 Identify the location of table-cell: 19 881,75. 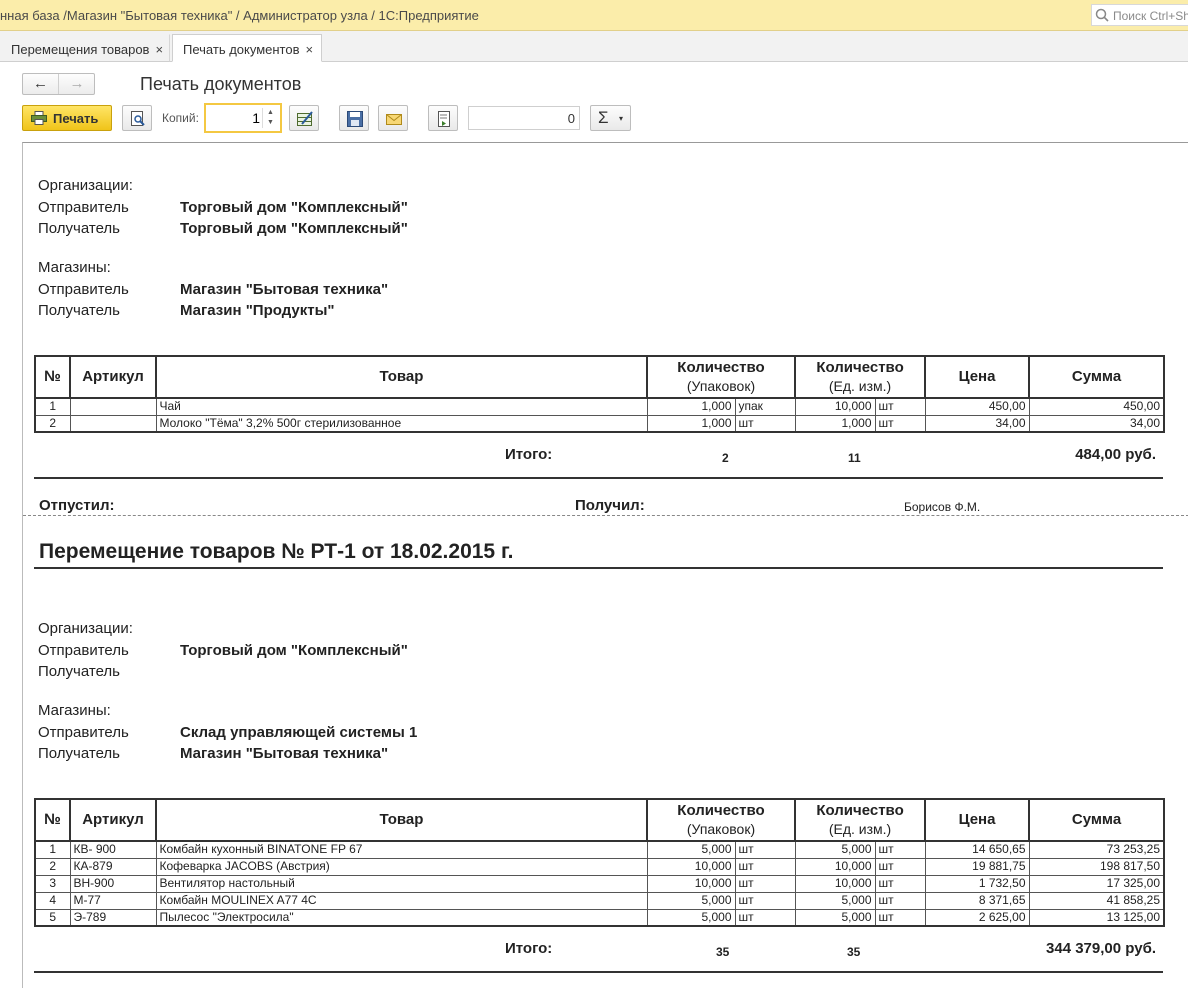
(977, 866).